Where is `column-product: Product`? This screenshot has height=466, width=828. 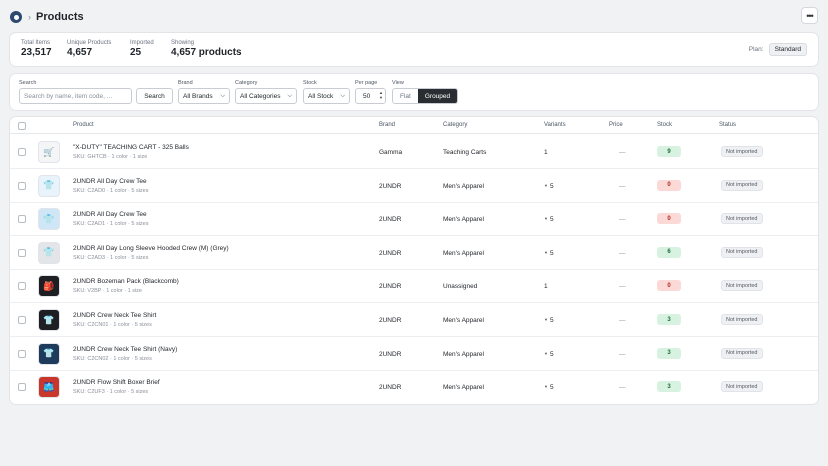
column-product: Product is located at coordinates (83, 125).